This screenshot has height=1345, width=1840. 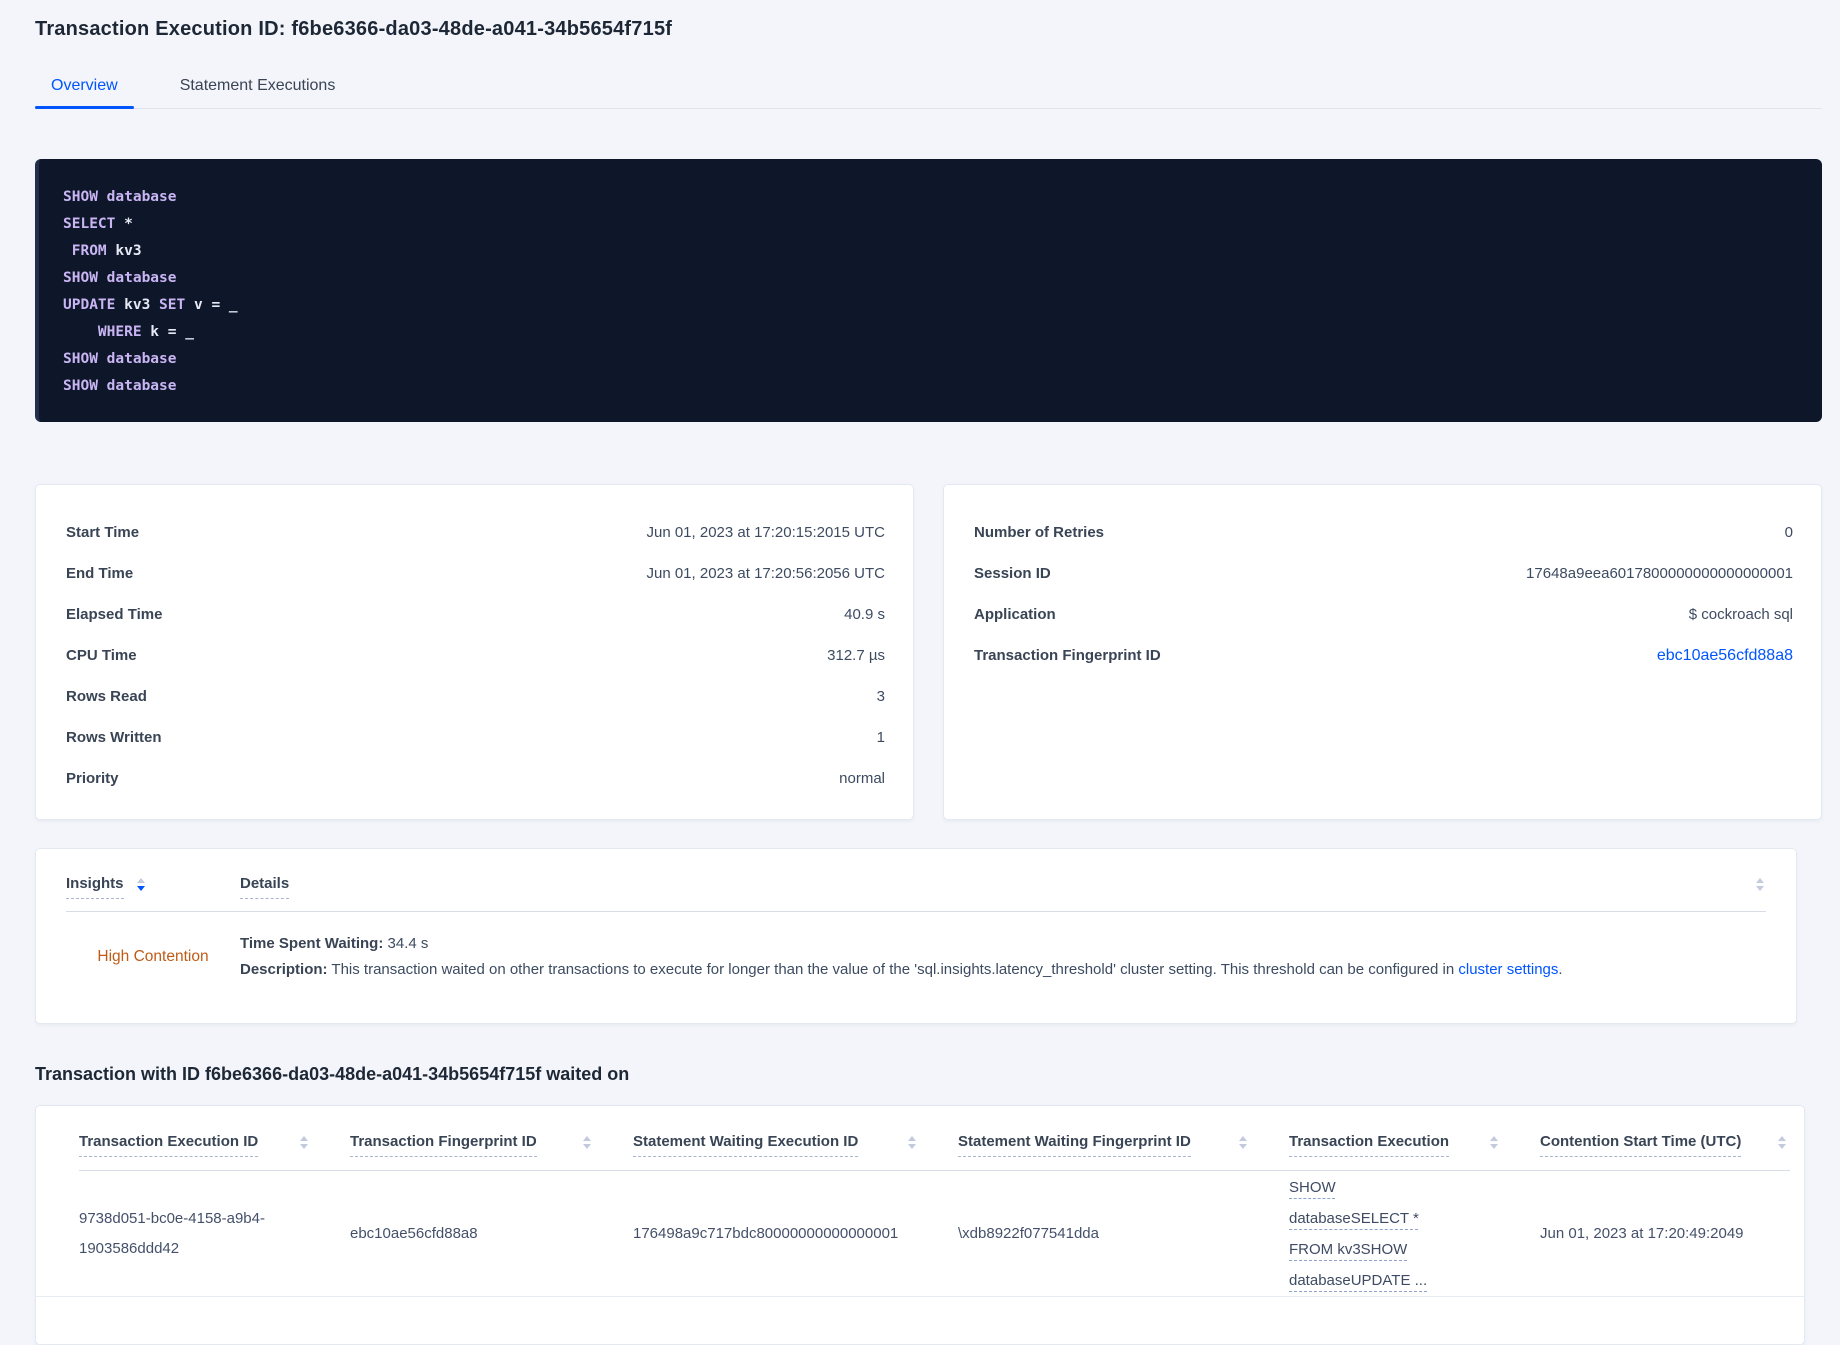 What do you see at coordinates (1642, 1233) in the screenshot?
I see `contention-start-time-cell: Jun 01, 2023 at 17:20:49:2049` at bounding box center [1642, 1233].